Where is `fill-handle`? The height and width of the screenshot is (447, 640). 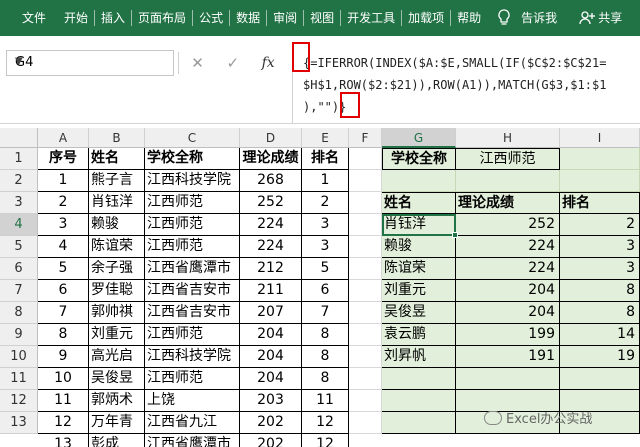 fill-handle is located at coordinates (455, 235).